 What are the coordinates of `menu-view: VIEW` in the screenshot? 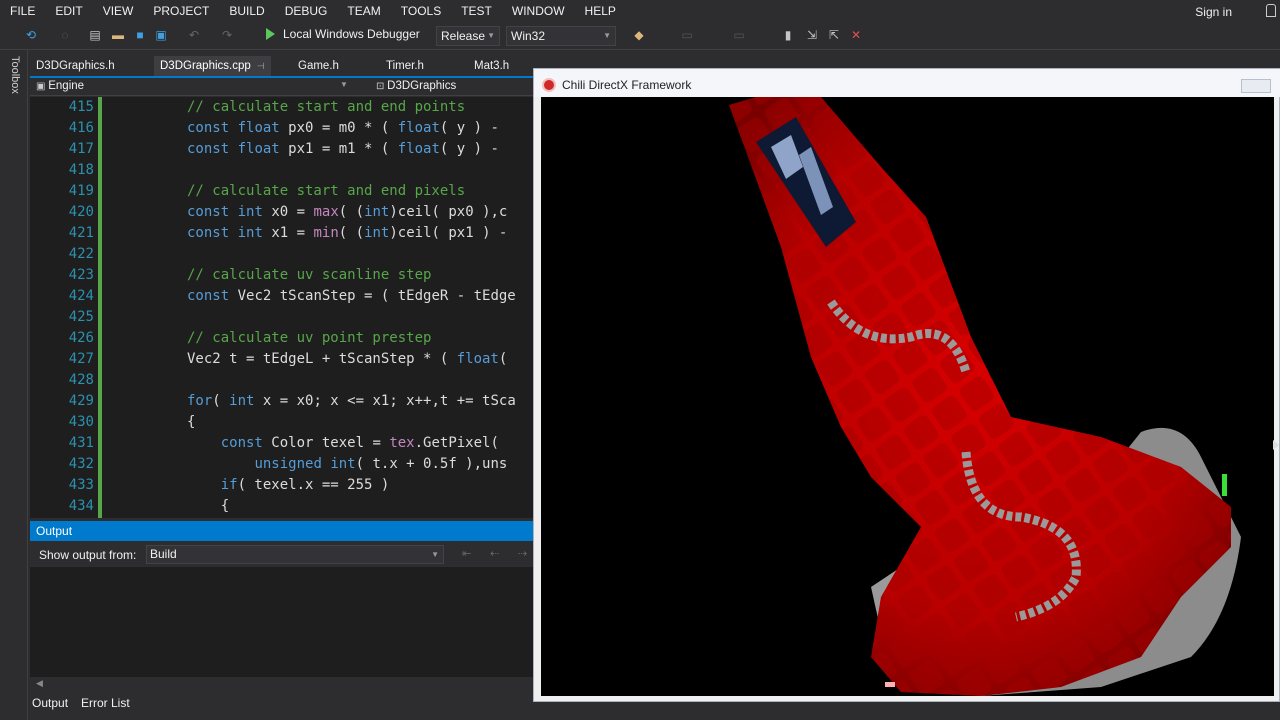 It's located at (118, 11).